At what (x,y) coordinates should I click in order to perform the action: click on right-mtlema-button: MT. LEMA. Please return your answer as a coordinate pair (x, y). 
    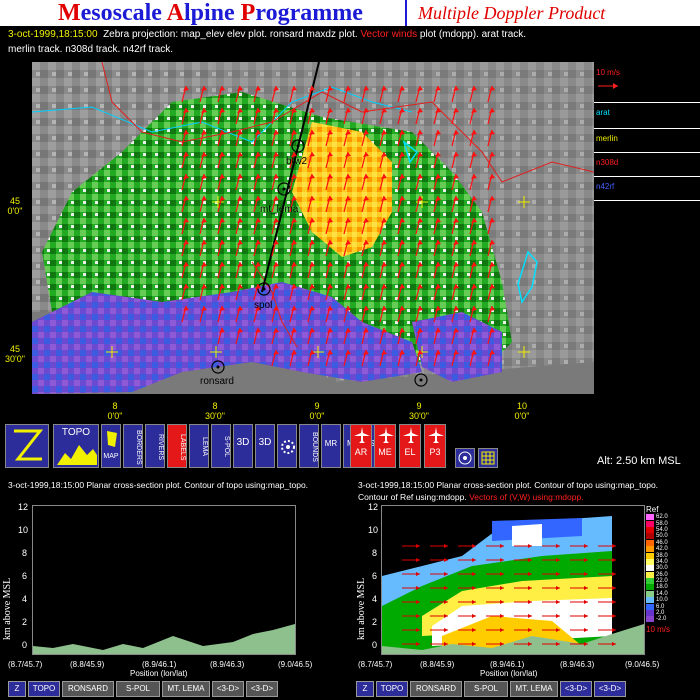
    Looking at the image, I should click on (534, 689).